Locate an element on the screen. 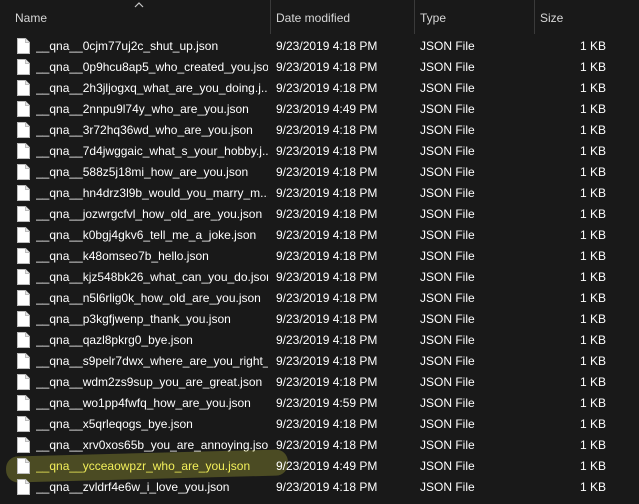 The image size is (639, 504). column-header-type: Type is located at coordinates (474, 17).